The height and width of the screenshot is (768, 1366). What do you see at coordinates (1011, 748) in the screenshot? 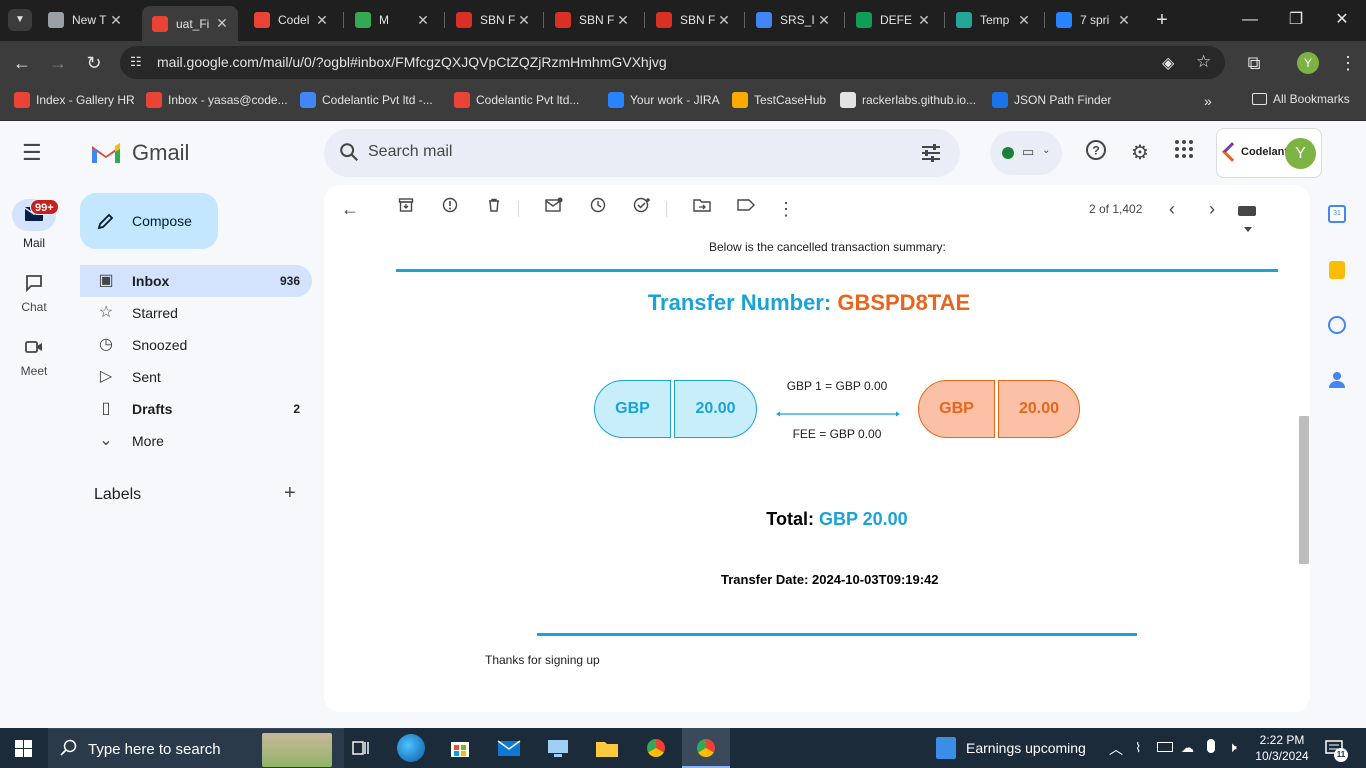
I see `news-widget: Earnings upcoming` at bounding box center [1011, 748].